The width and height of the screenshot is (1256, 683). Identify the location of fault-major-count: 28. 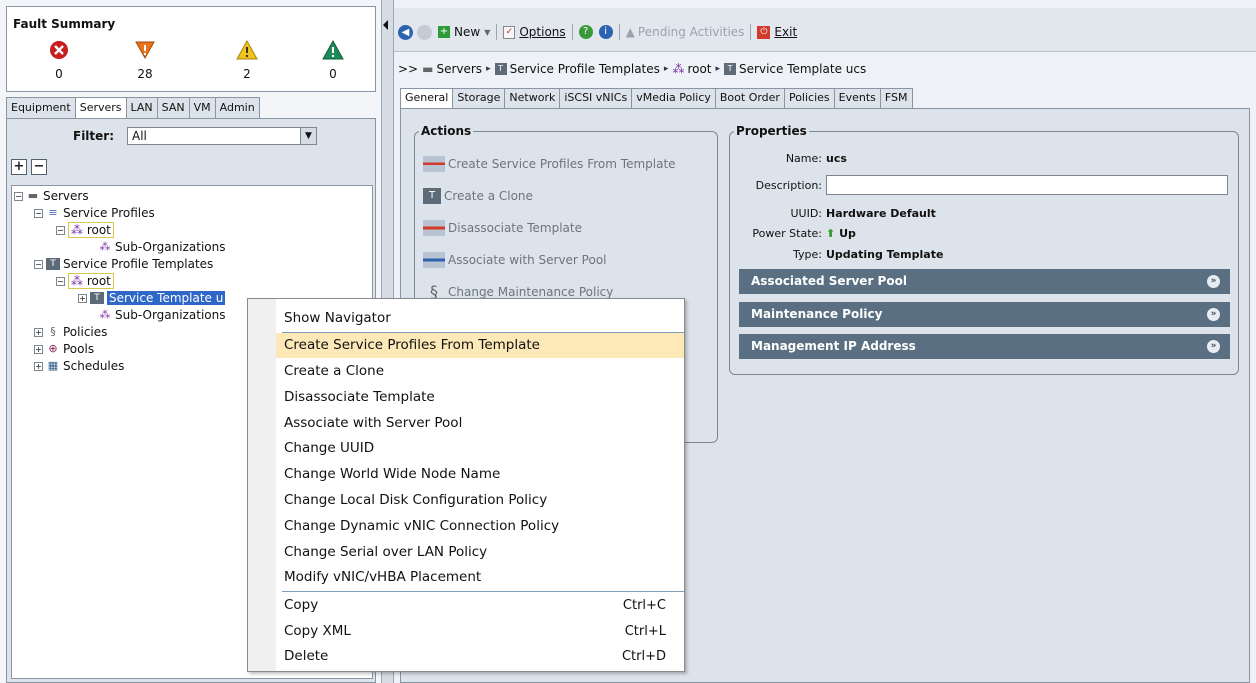
(145, 74).